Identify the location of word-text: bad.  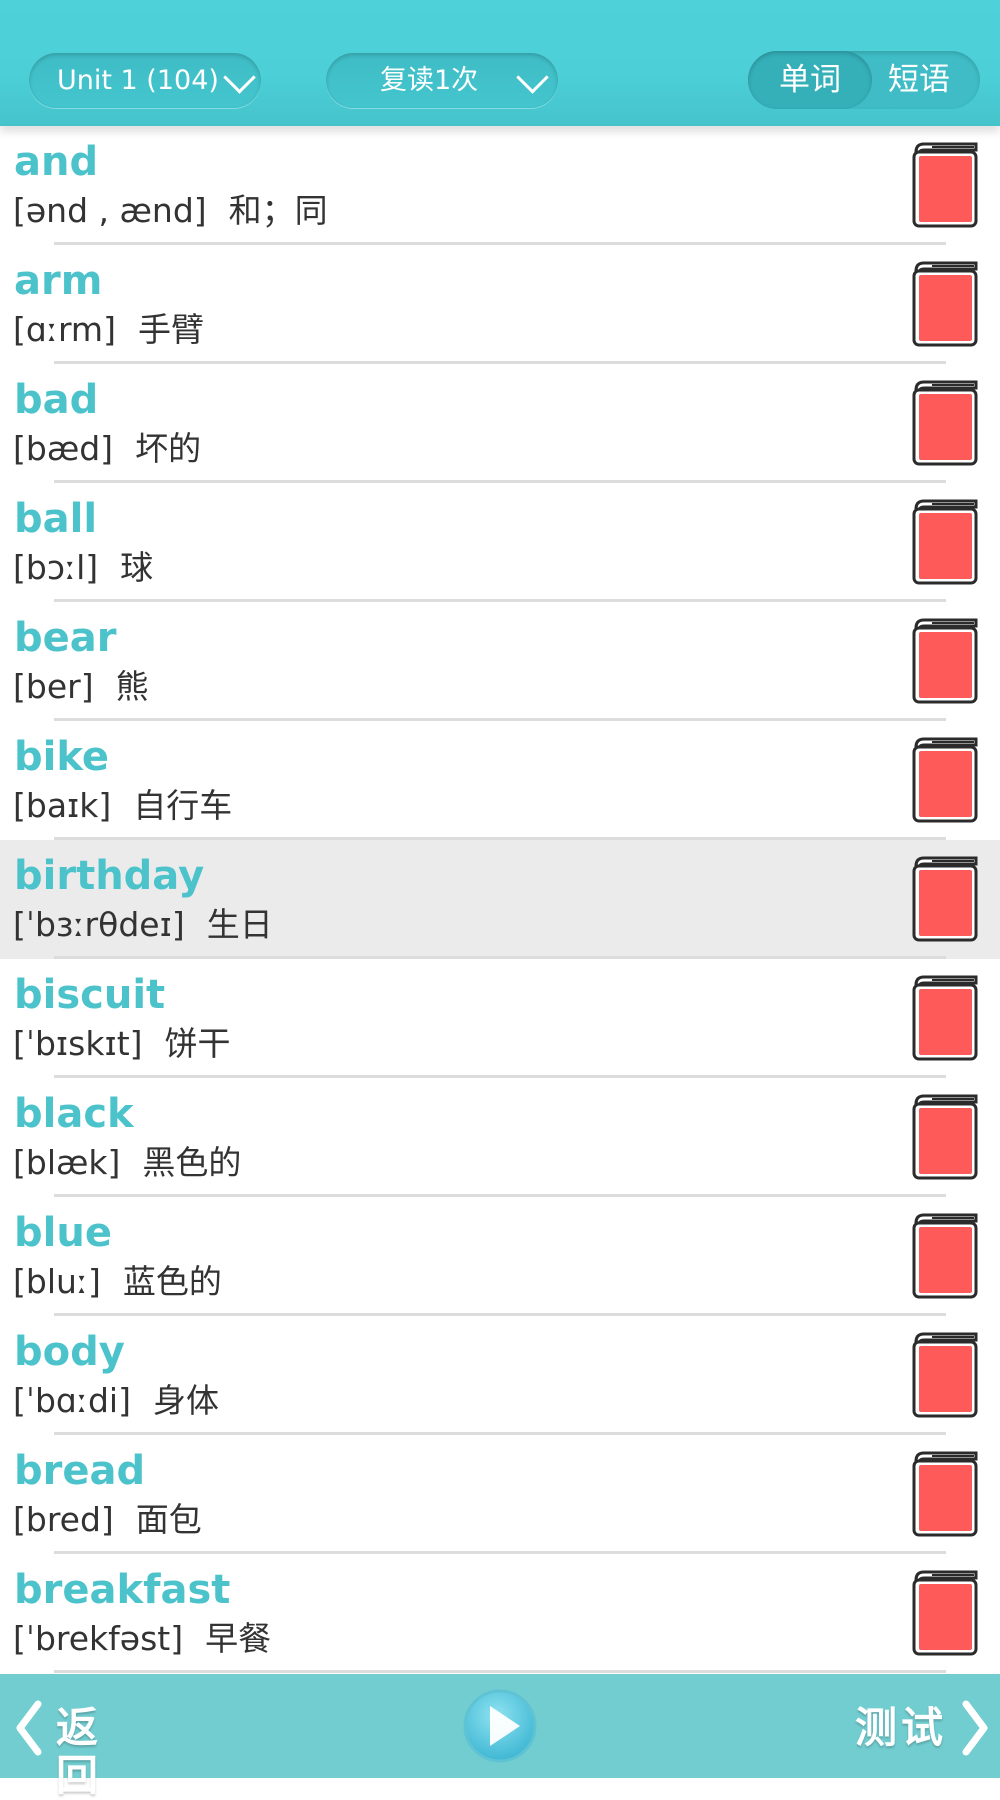
(56, 400).